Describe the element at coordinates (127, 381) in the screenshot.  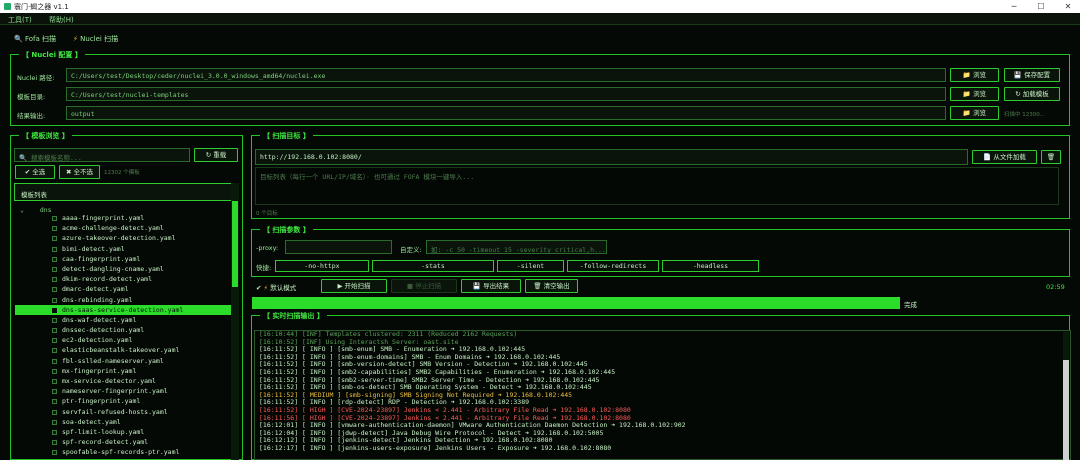
I see `template-list-item: mx-service-detector.yaml` at that location.